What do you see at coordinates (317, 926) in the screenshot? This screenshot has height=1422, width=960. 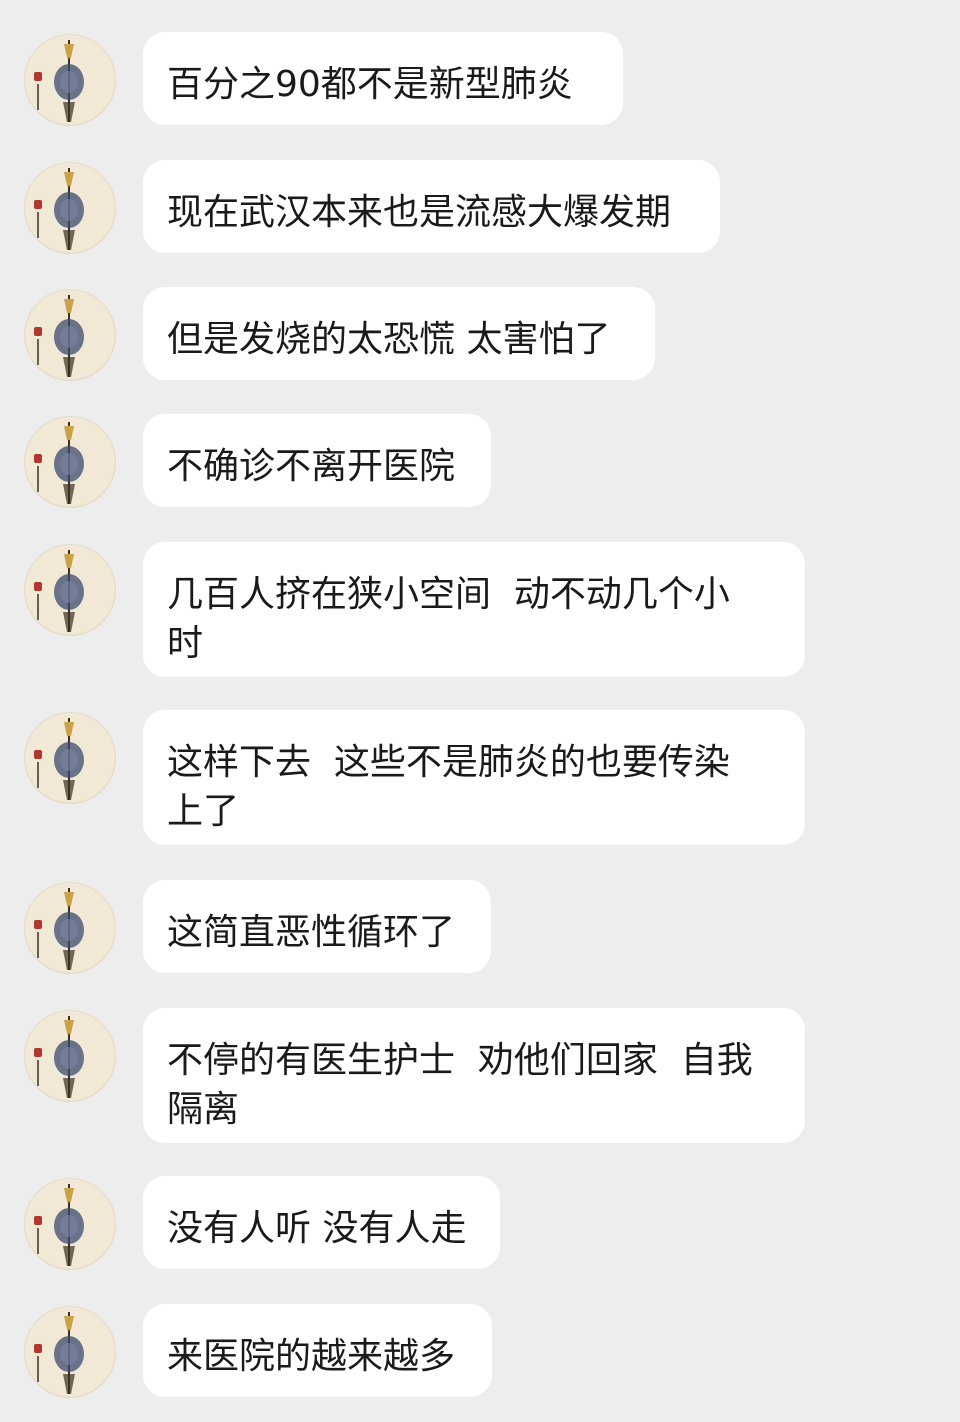 I see `message-bubble: 这简直恶性循环了` at bounding box center [317, 926].